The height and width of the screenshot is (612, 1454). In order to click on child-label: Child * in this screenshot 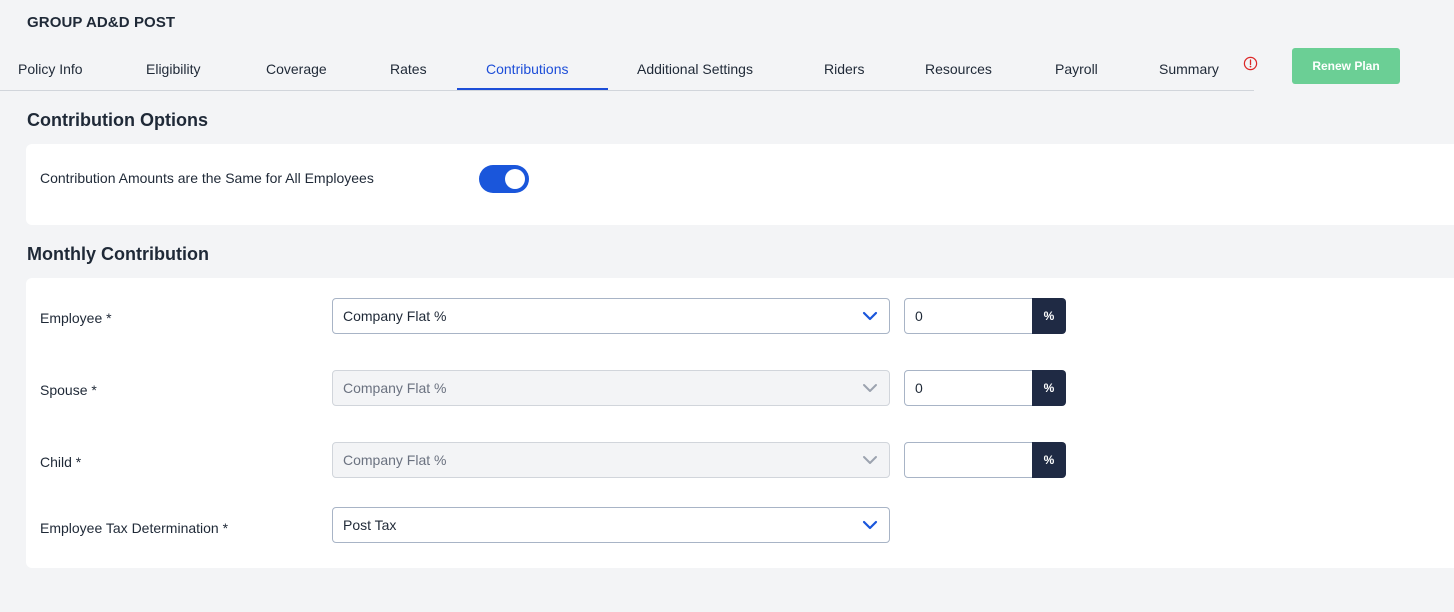, I will do `click(61, 462)`.